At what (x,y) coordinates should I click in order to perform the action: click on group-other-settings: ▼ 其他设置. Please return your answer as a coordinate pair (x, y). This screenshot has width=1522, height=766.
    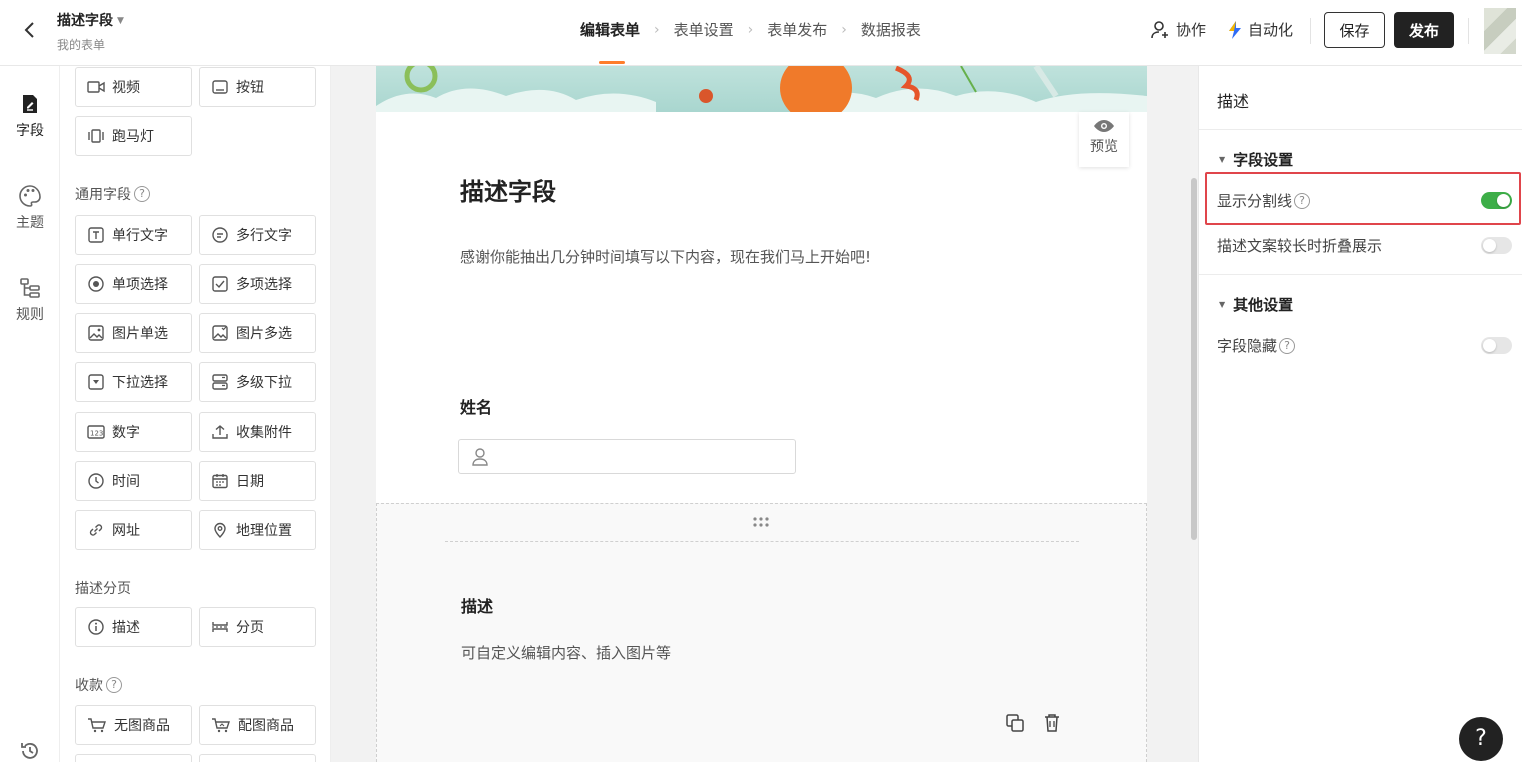
    Looking at the image, I should click on (1256, 304).